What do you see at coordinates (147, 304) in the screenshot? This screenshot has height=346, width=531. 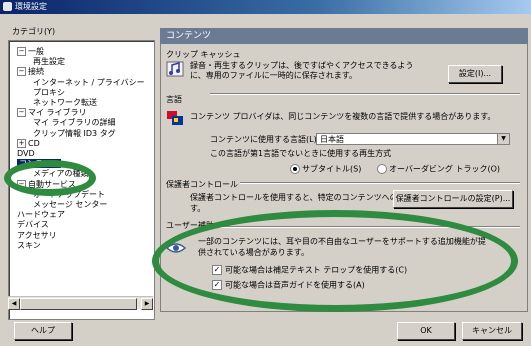 I see `scroll-right-icon: ▶` at bounding box center [147, 304].